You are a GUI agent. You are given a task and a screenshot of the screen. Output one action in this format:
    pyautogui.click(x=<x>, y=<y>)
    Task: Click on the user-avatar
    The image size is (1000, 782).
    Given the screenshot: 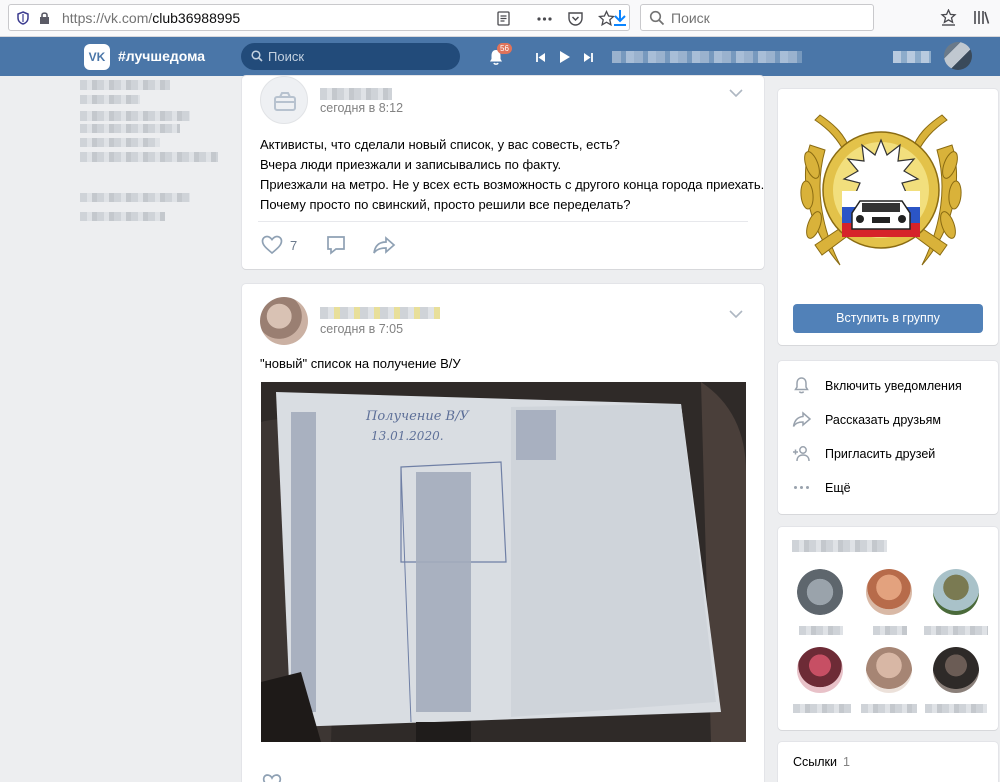 What is the action you would take?
    pyautogui.click(x=958, y=56)
    